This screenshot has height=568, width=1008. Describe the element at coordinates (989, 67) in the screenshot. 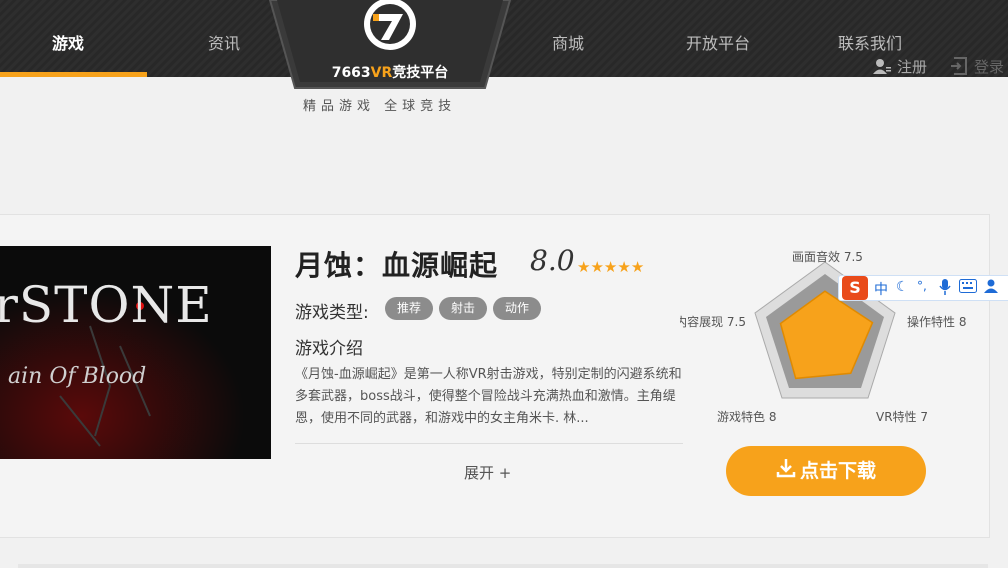

I see `login-label: 登录` at that location.